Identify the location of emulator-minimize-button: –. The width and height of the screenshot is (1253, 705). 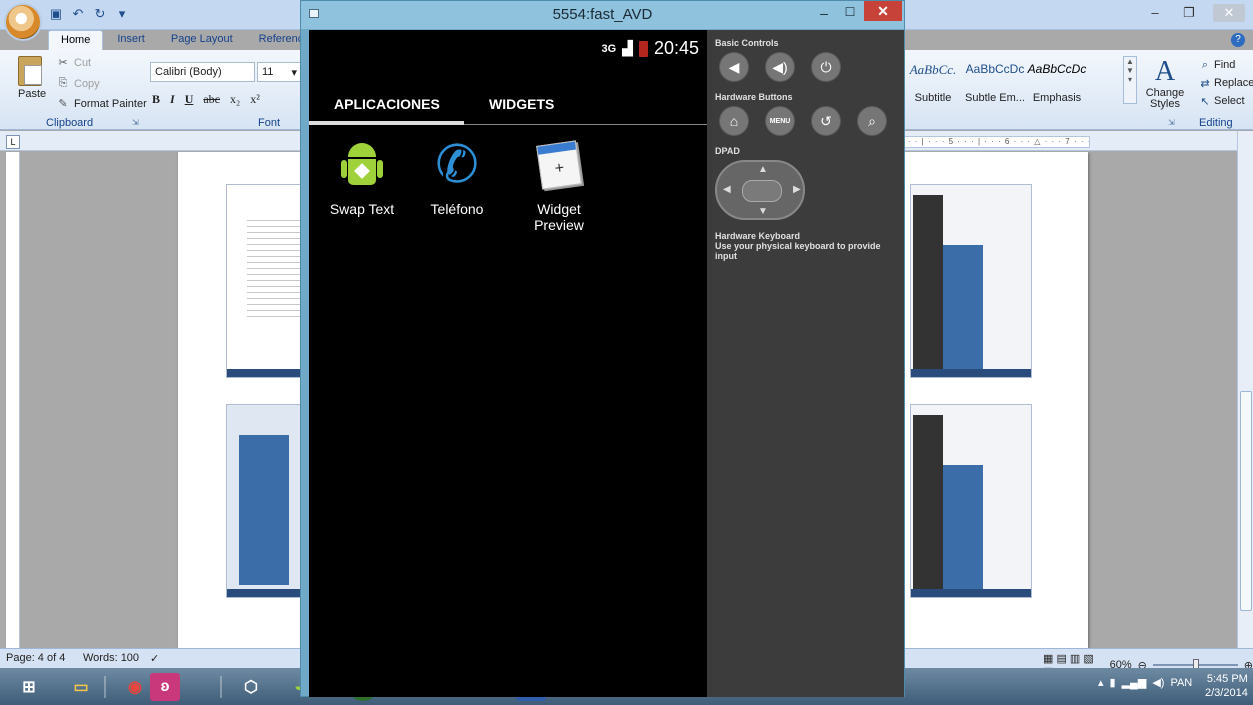
(824, 14).